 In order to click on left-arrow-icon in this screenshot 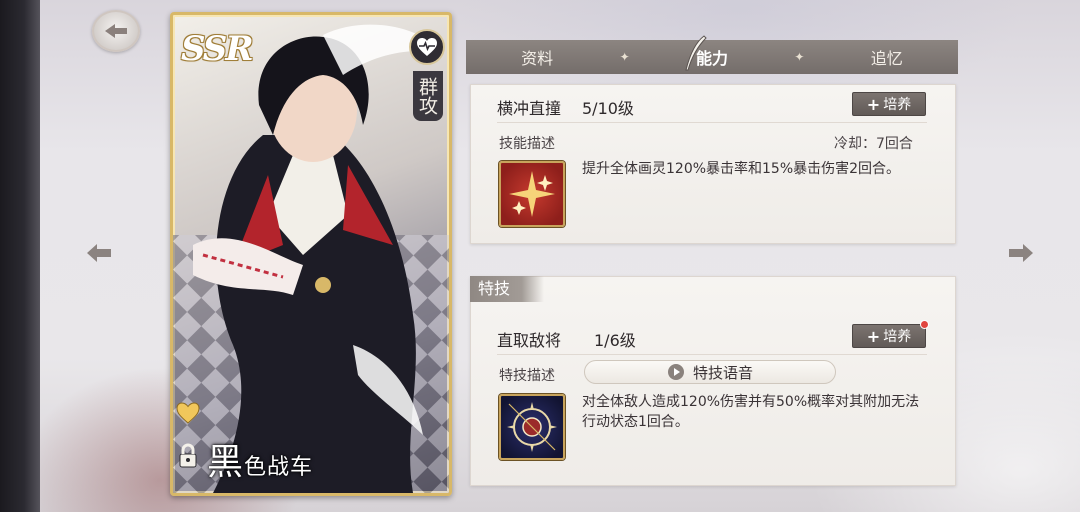, I will do `click(99, 253)`.